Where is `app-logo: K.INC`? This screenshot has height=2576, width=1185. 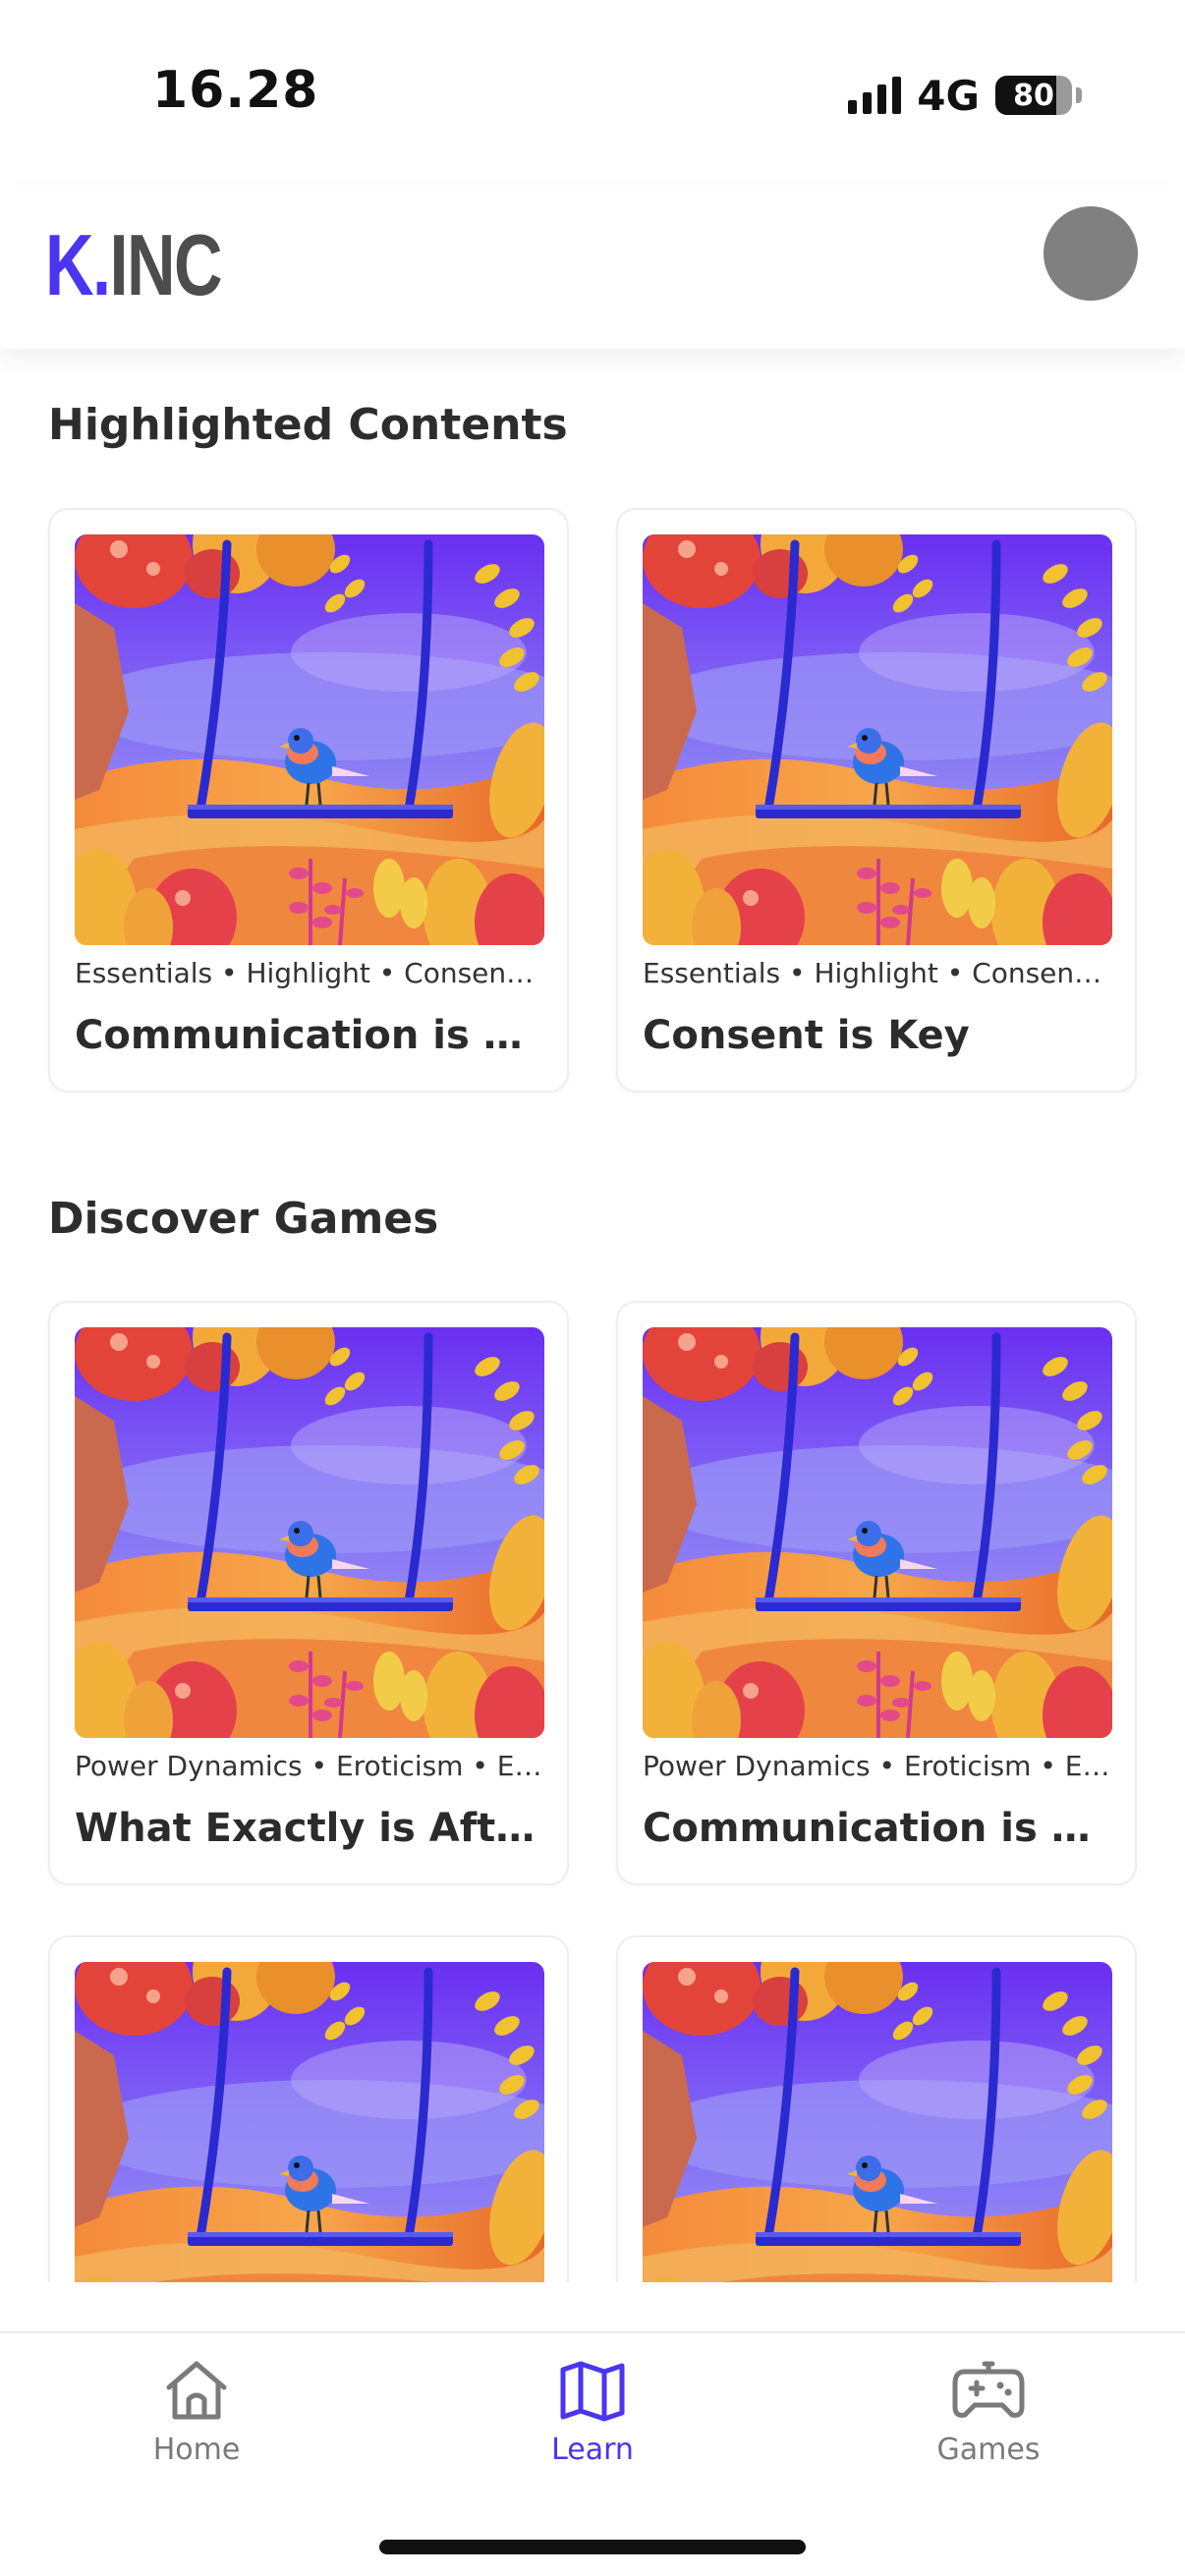
app-logo: K.INC is located at coordinates (134, 265).